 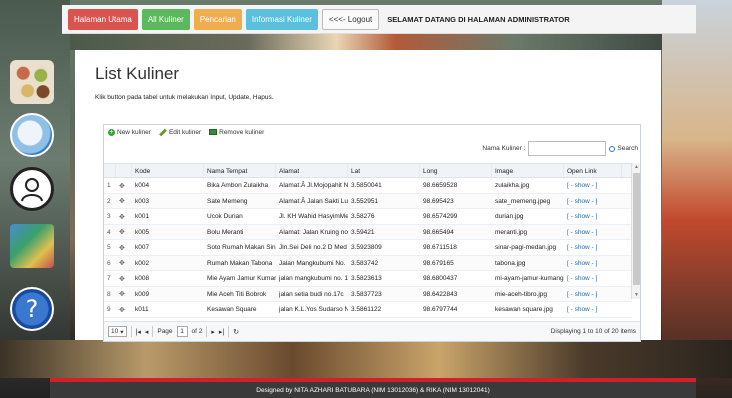 I want to click on page-number-input: 1, so click(x=182, y=331).